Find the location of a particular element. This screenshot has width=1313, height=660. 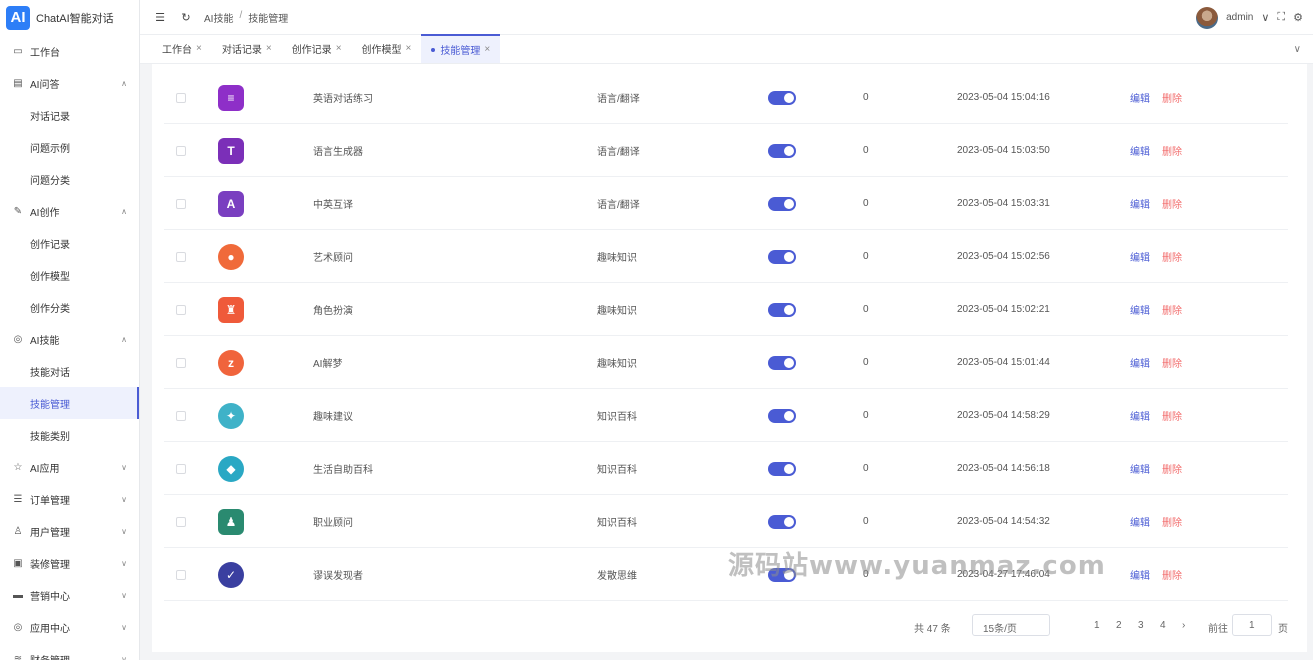

table-row: A 中英互译 语言/翻译 0 2023-05-04 15:03:31 编辑 删除 is located at coordinates (726, 203).